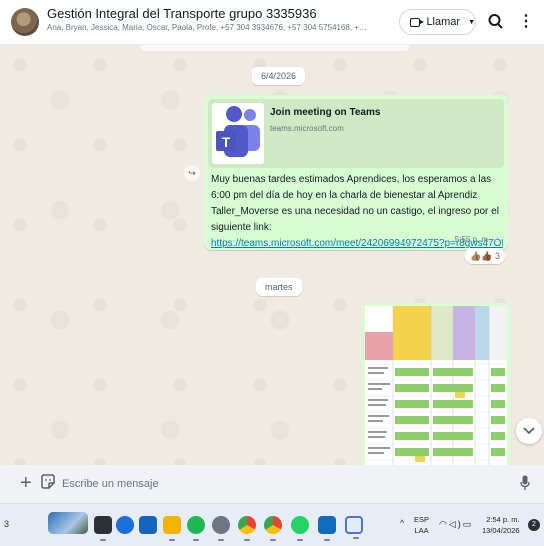 The image size is (544, 546). Describe the element at coordinates (503, 519) in the screenshot. I see `clock-time: 2:54 p. m.` at that location.